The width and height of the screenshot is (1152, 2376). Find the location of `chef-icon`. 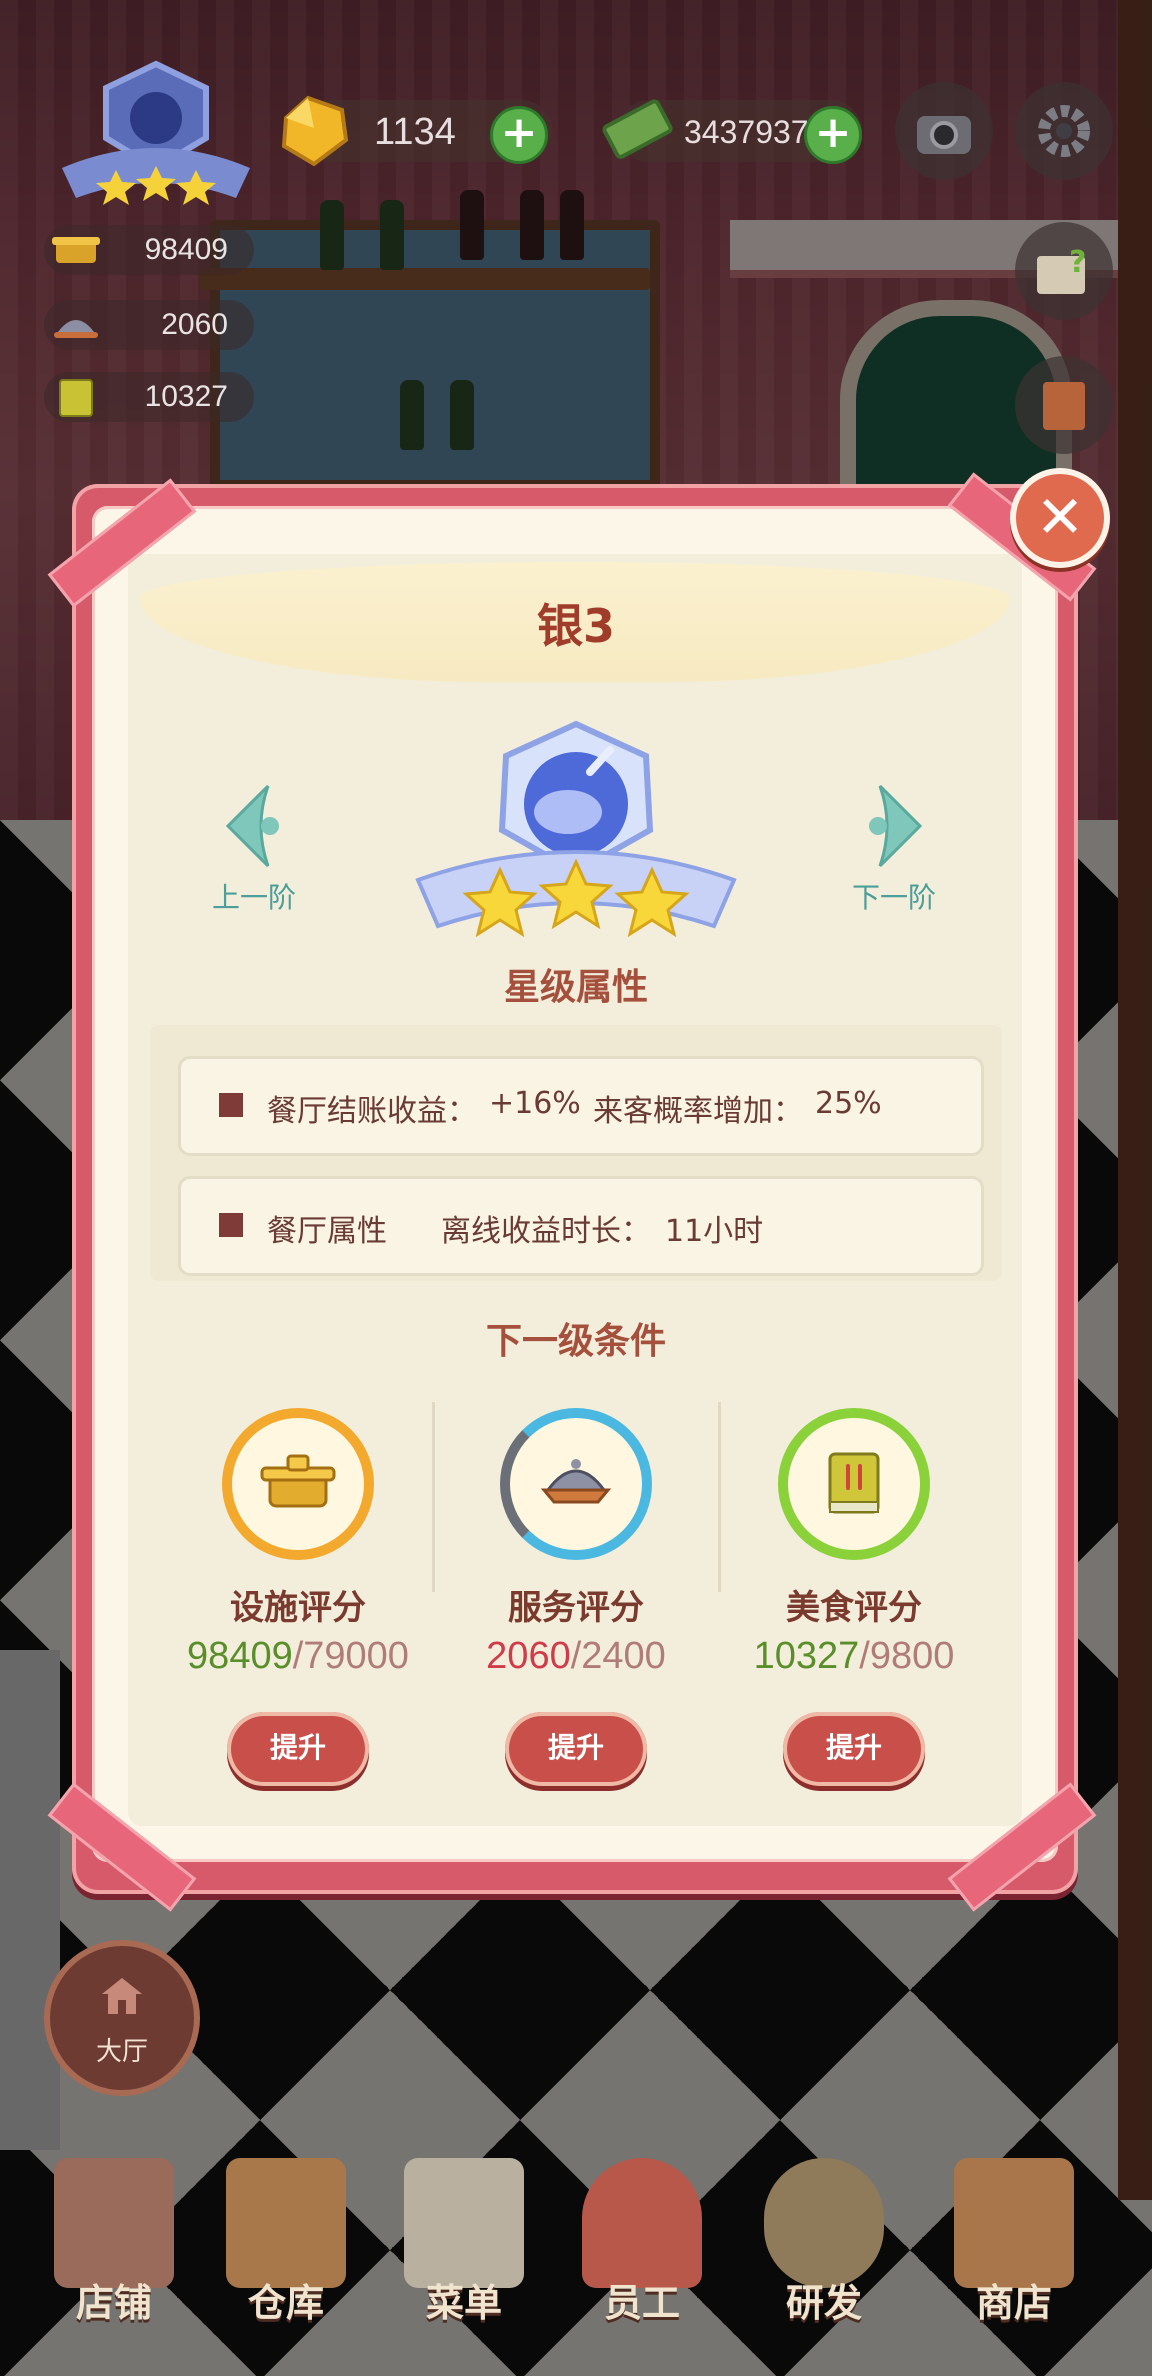

chef-icon is located at coordinates (642, 2223).